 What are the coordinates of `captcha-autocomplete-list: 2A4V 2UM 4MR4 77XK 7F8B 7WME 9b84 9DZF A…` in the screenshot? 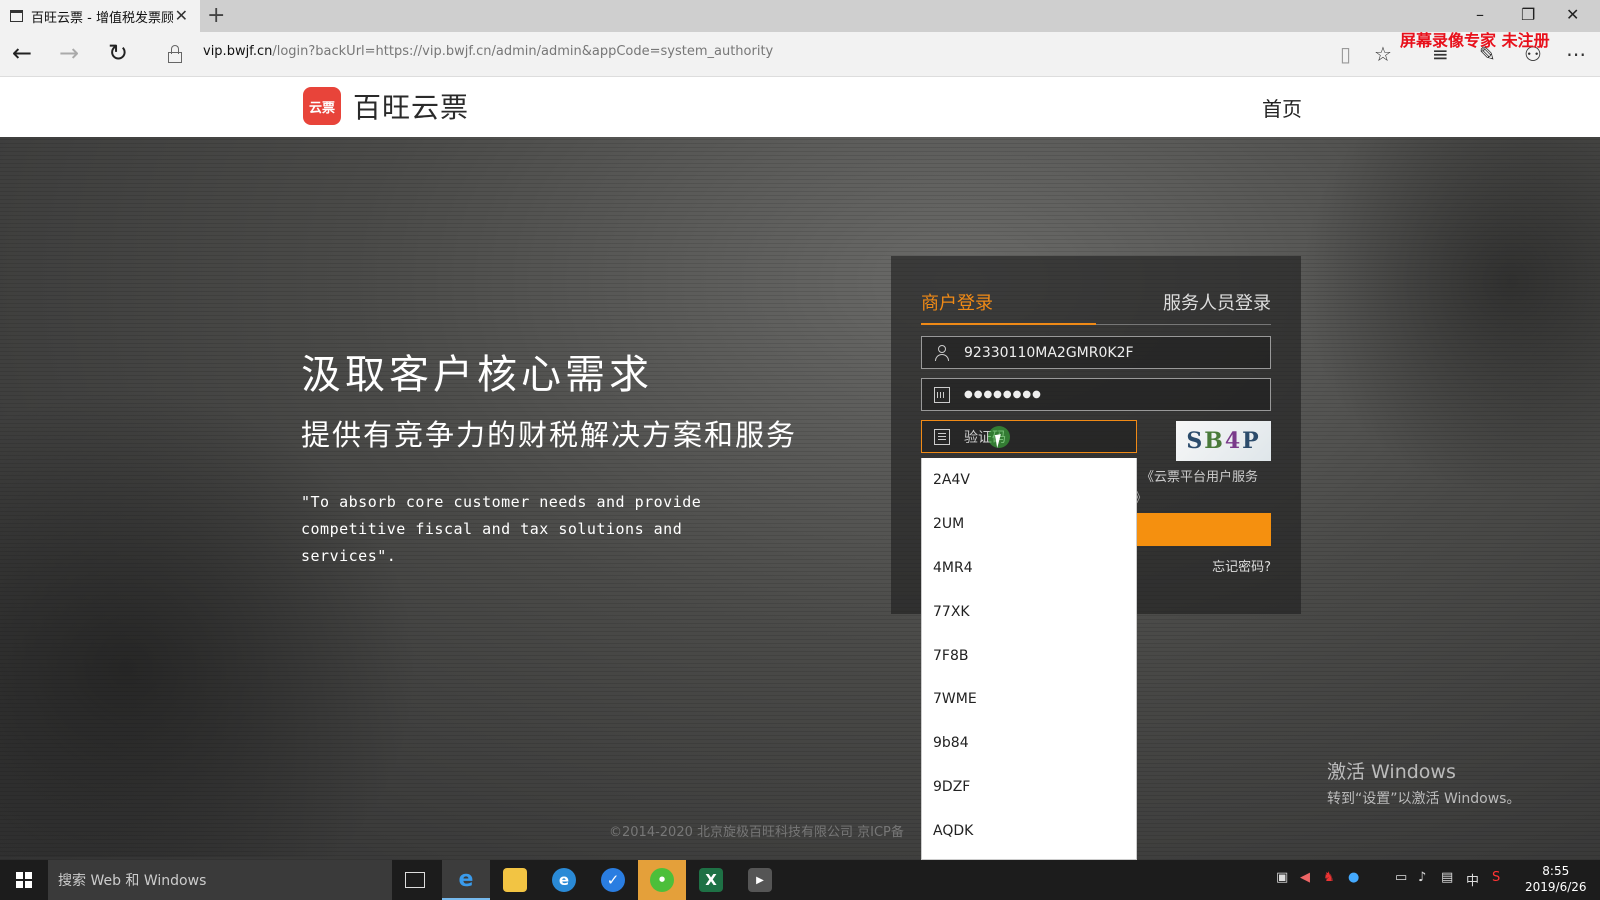 It's located at (1029, 659).